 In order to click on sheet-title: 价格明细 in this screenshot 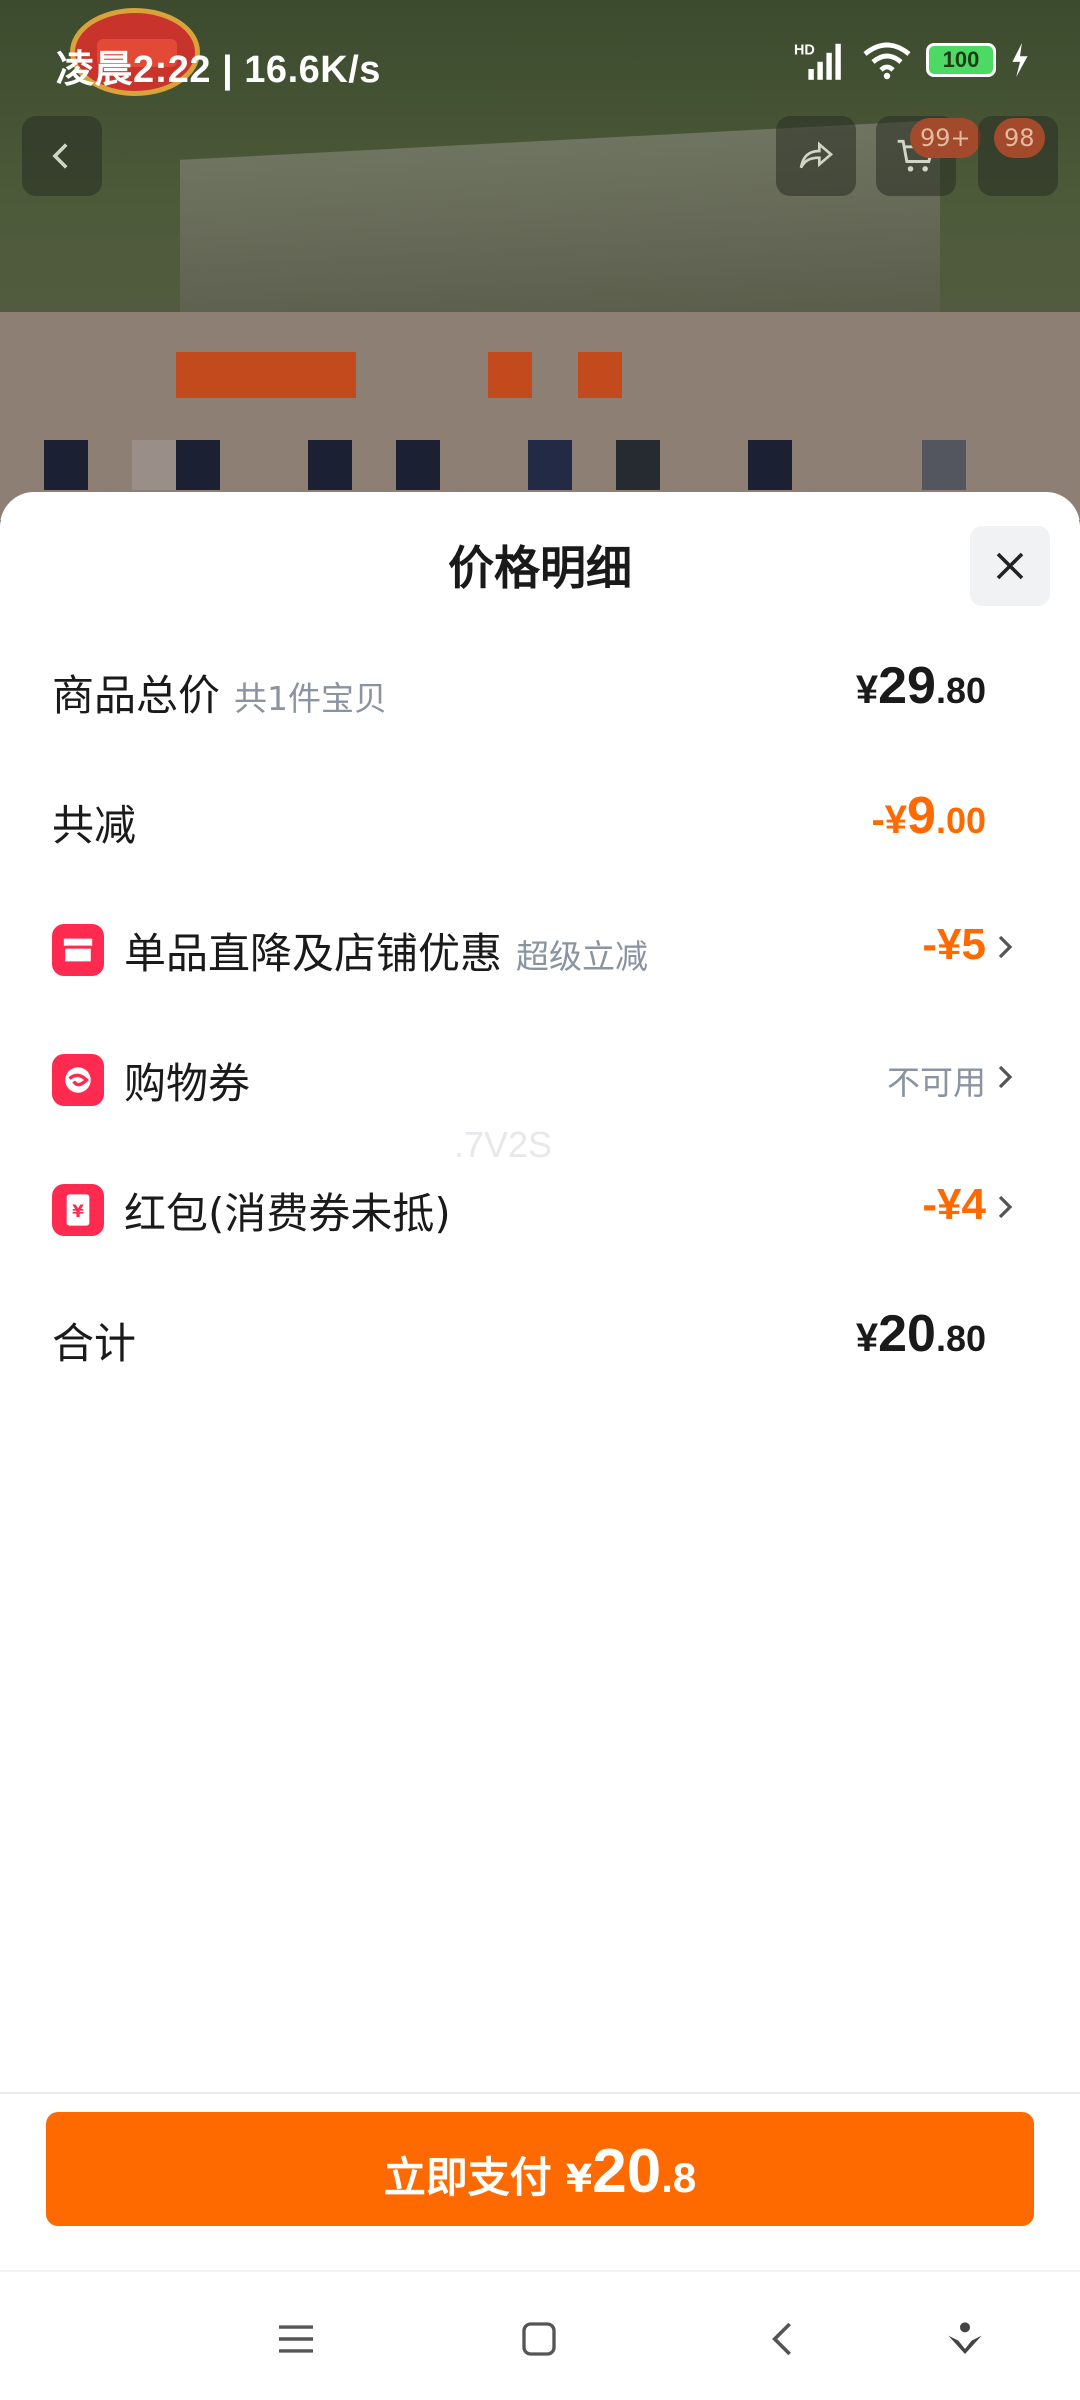, I will do `click(540, 568)`.